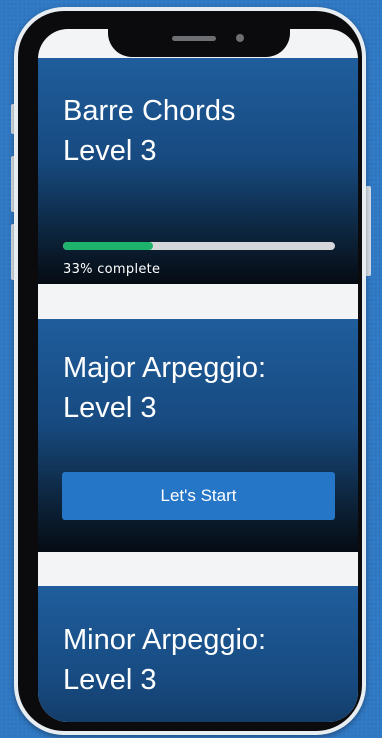 This screenshot has width=382, height=738. I want to click on lesson-title: Major Arpeggio: Level 3, so click(164, 388).